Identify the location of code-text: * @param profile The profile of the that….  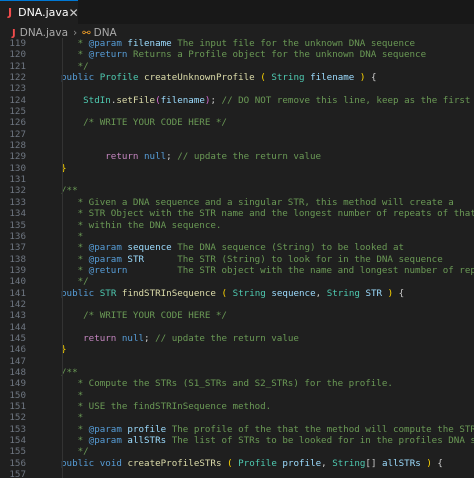
(267, 429).